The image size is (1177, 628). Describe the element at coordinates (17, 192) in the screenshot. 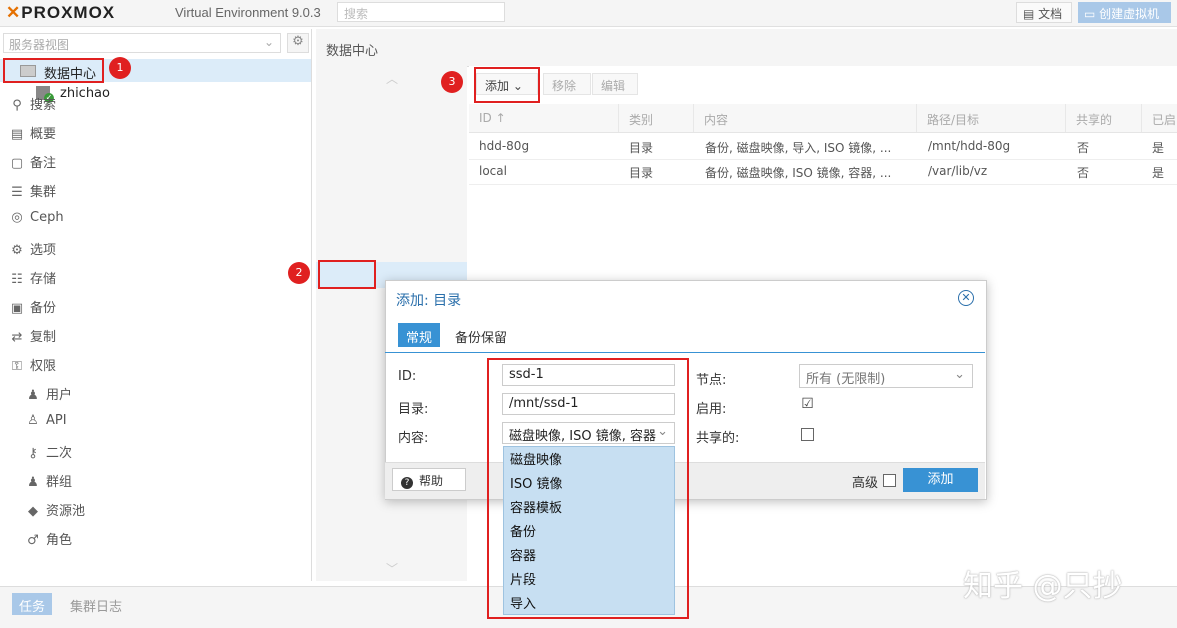

I see `server-icon: ☰` at that location.